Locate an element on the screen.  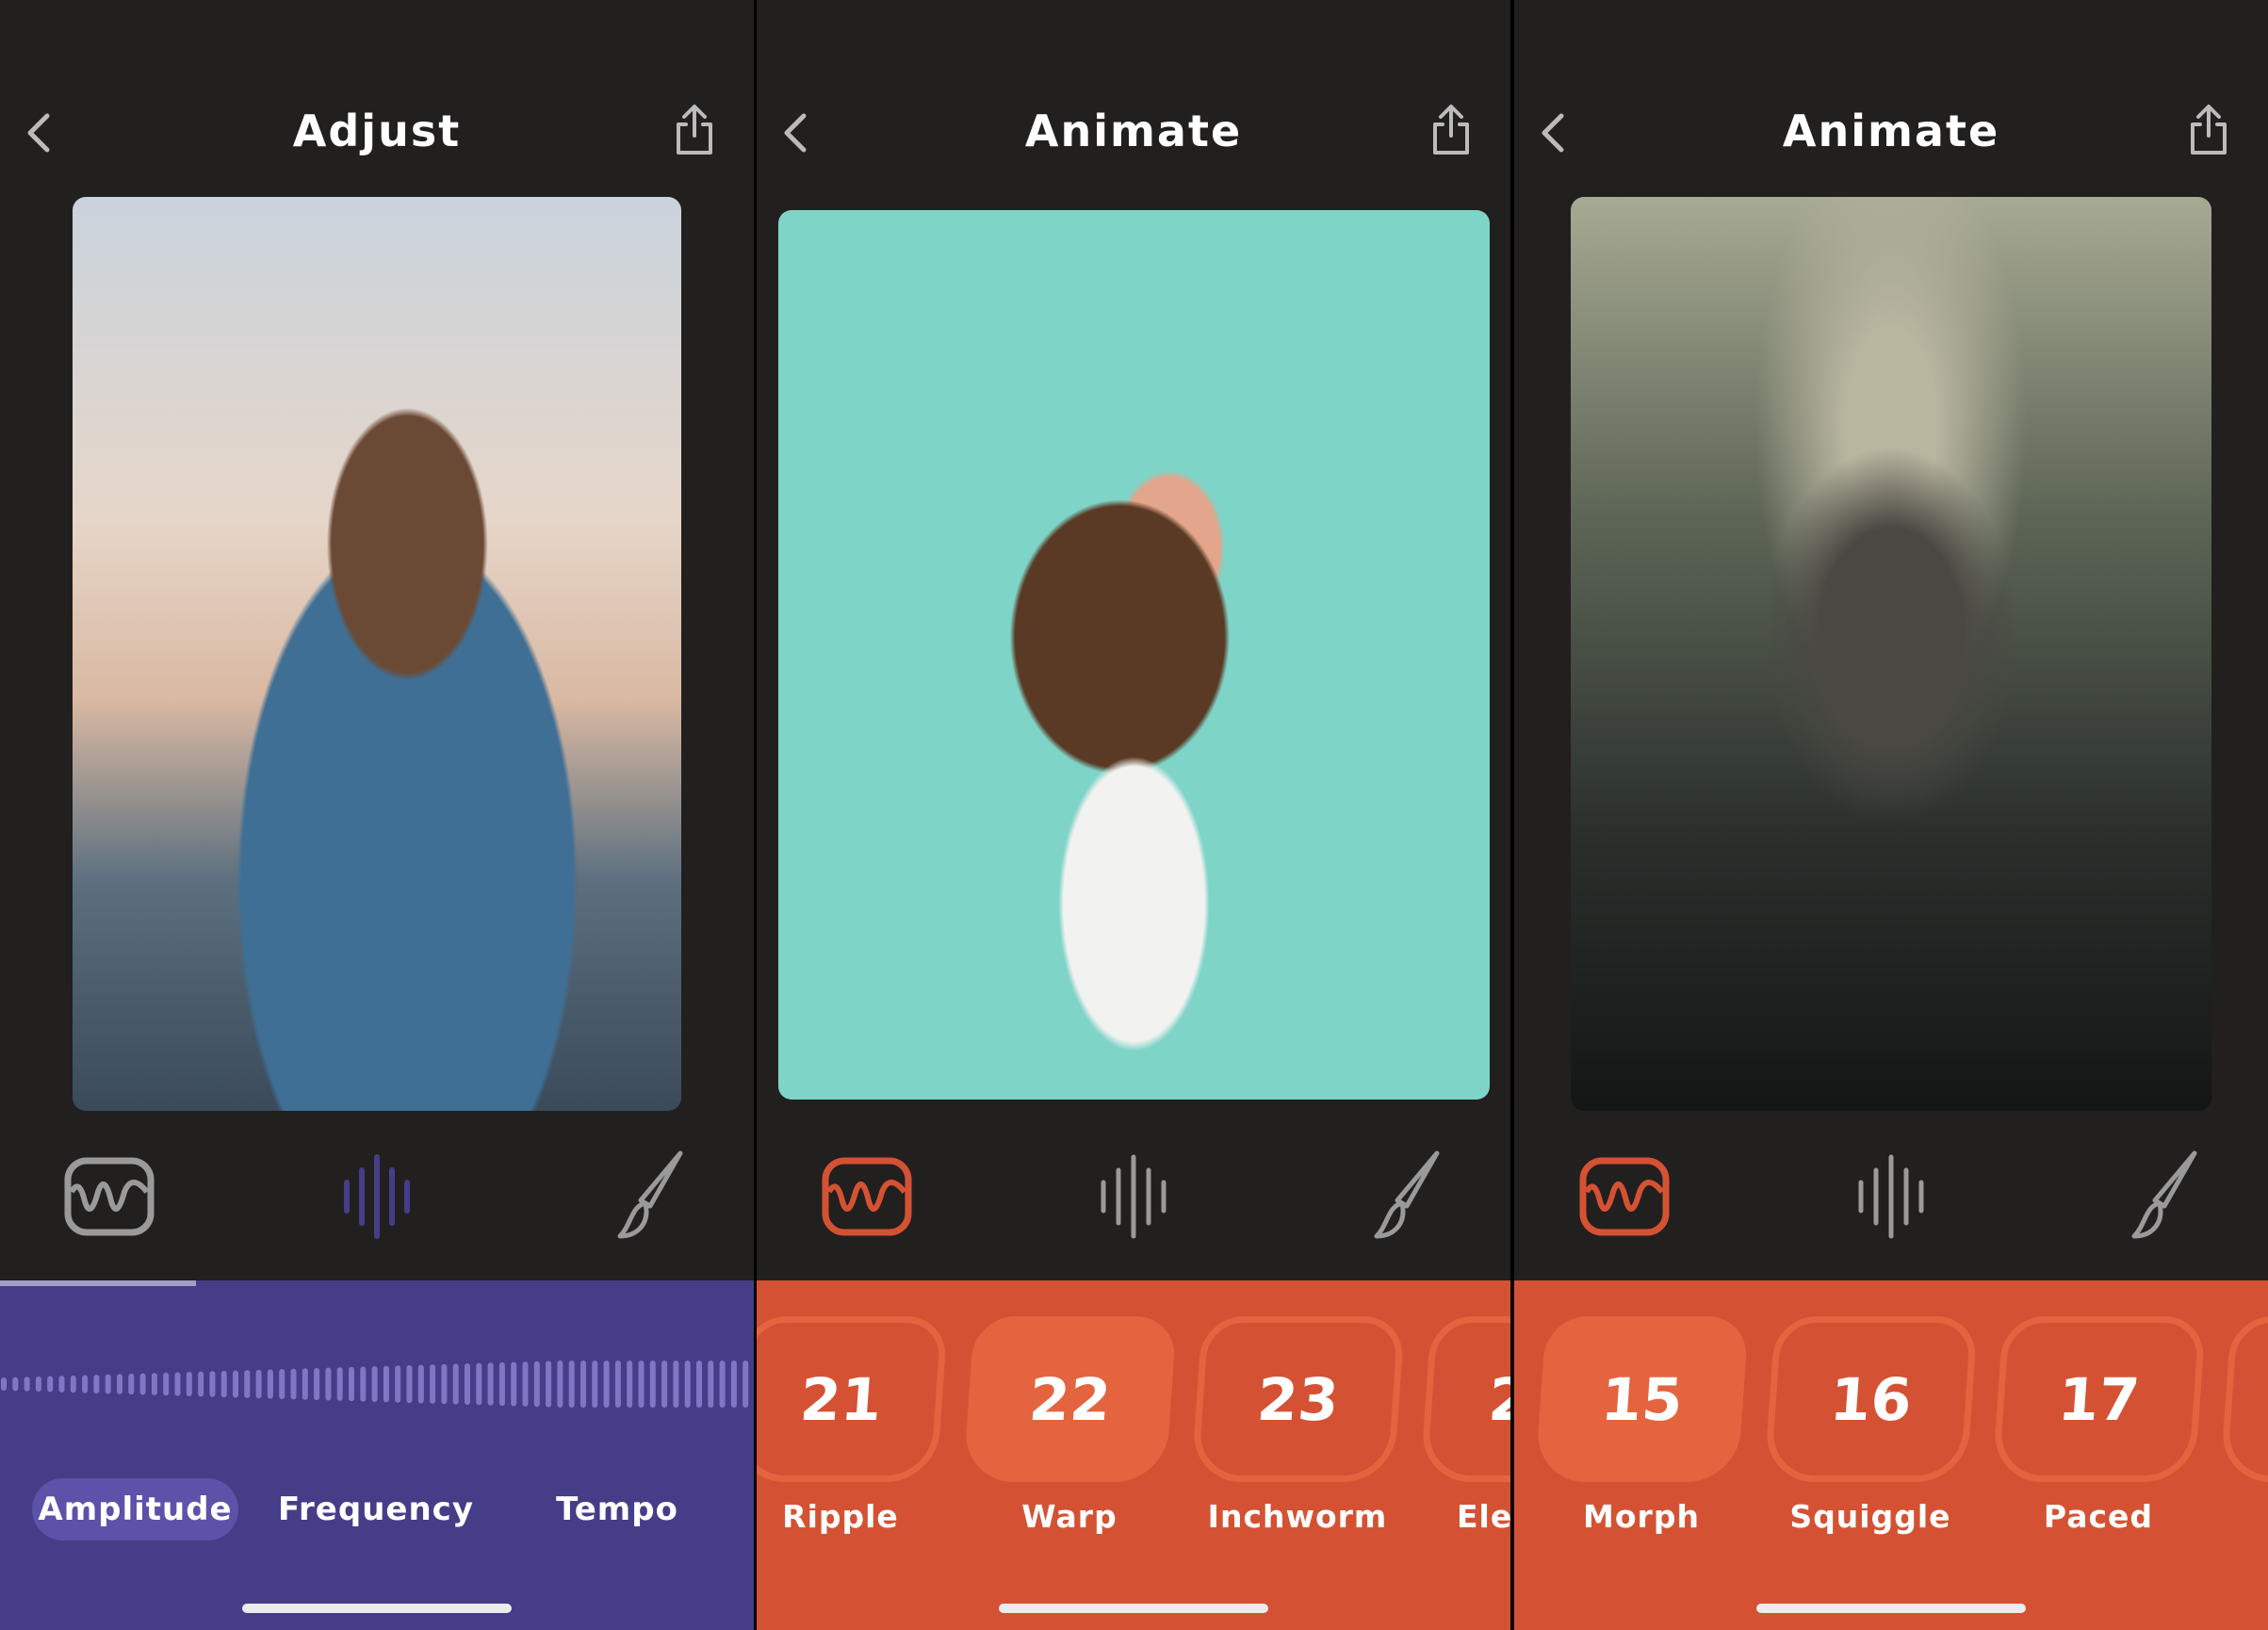
effect-number: 15 is located at coordinates (1642, 1399).